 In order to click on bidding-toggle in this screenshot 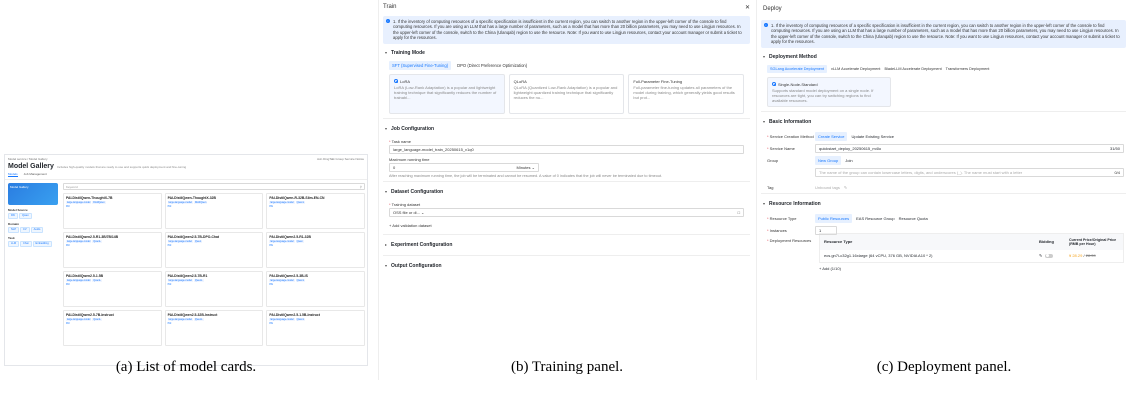, I will do `click(1049, 255)`.